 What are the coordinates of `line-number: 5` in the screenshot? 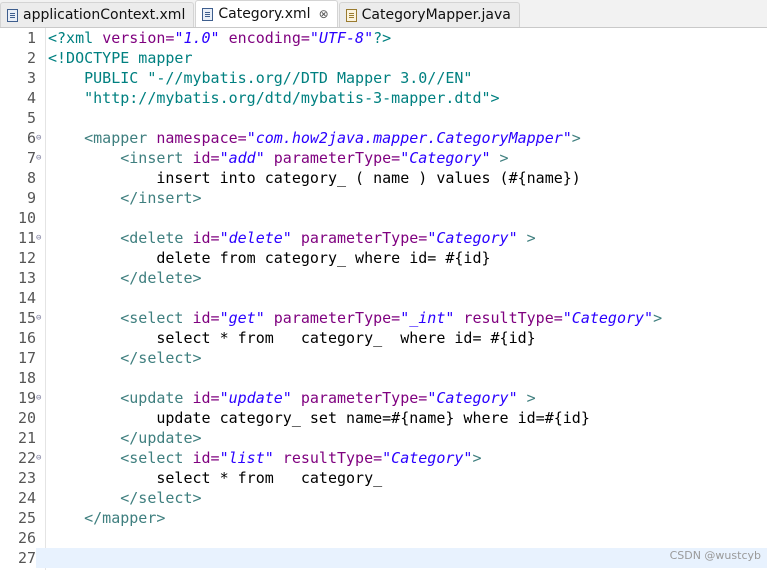 It's located at (31, 118).